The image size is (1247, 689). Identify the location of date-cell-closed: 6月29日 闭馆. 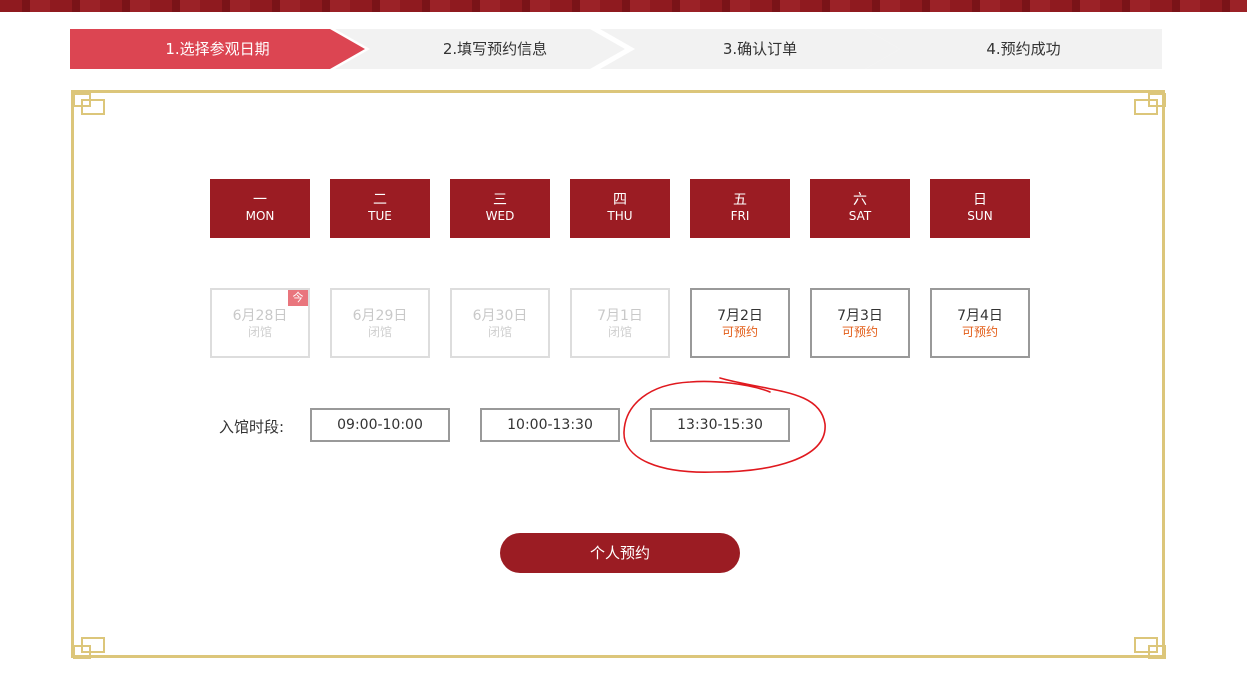
(380, 323).